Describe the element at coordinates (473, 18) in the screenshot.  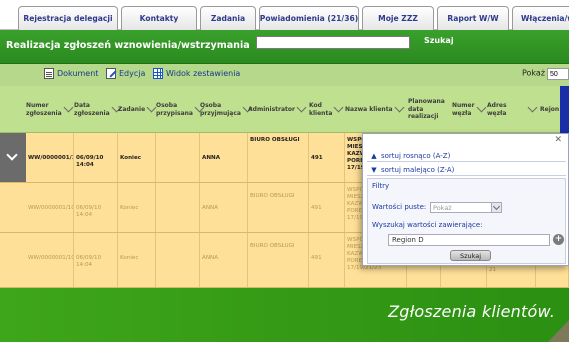
I see `tab-raport-ww: Raport W/W` at that location.